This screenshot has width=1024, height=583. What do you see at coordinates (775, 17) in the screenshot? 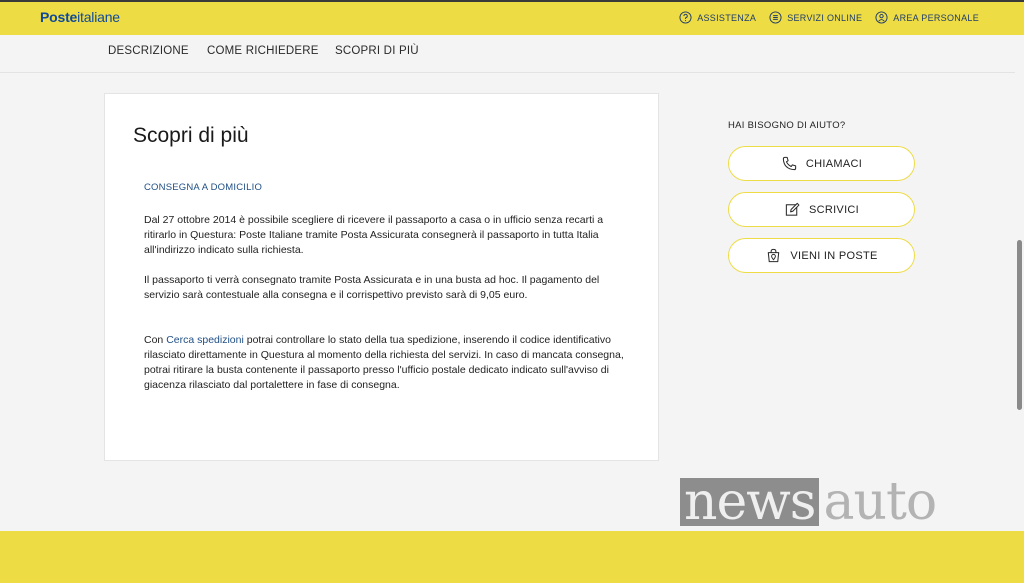
I see `list-circle-icon` at bounding box center [775, 17].